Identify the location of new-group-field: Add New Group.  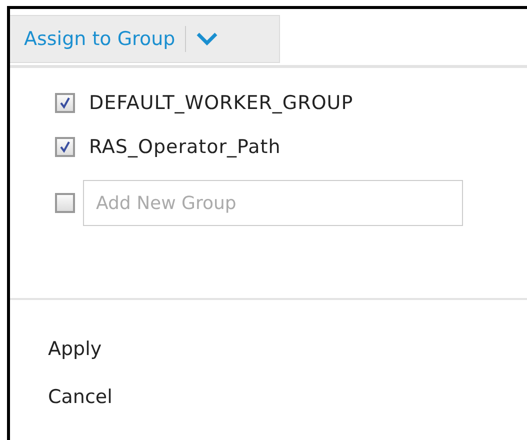
(273, 203).